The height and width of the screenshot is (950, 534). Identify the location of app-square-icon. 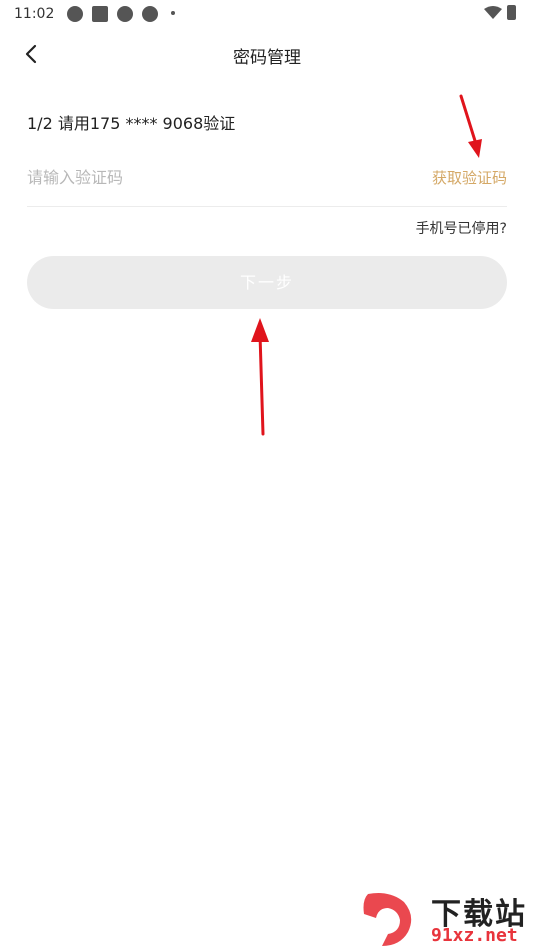
(100, 14).